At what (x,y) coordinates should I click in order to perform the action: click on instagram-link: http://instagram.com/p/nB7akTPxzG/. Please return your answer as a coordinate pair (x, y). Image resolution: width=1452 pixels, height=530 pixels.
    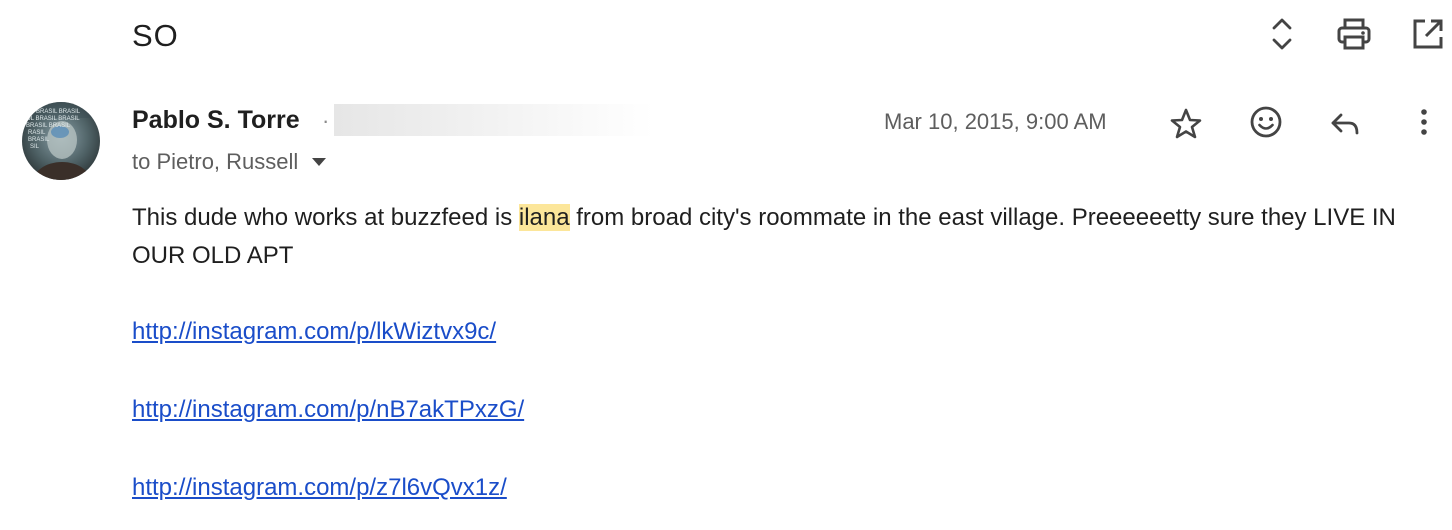
    Looking at the image, I should click on (328, 410).